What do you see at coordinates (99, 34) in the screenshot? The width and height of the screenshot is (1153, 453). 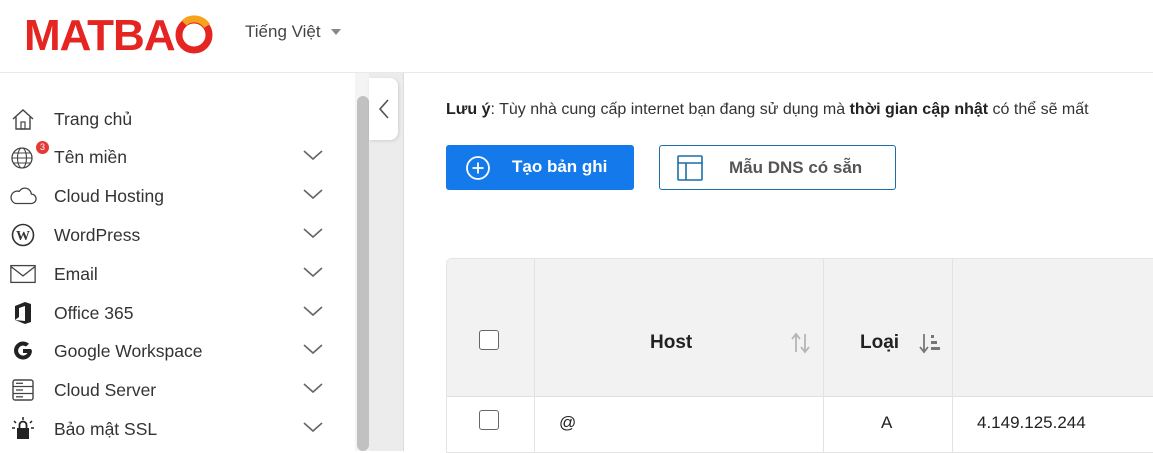 I see `svg-text: MATBA` at bounding box center [99, 34].